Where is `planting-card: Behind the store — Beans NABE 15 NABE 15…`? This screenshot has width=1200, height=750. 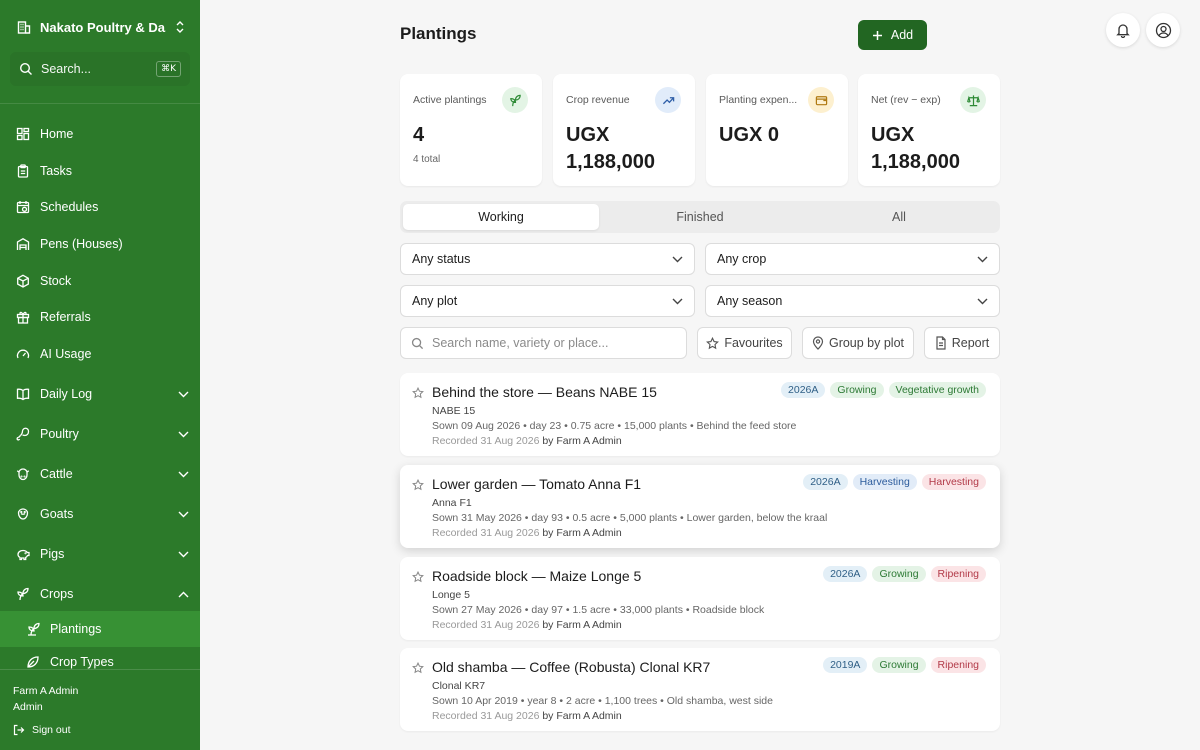
planting-card: Behind the store — Beans NABE 15 NABE 15… is located at coordinates (700, 414).